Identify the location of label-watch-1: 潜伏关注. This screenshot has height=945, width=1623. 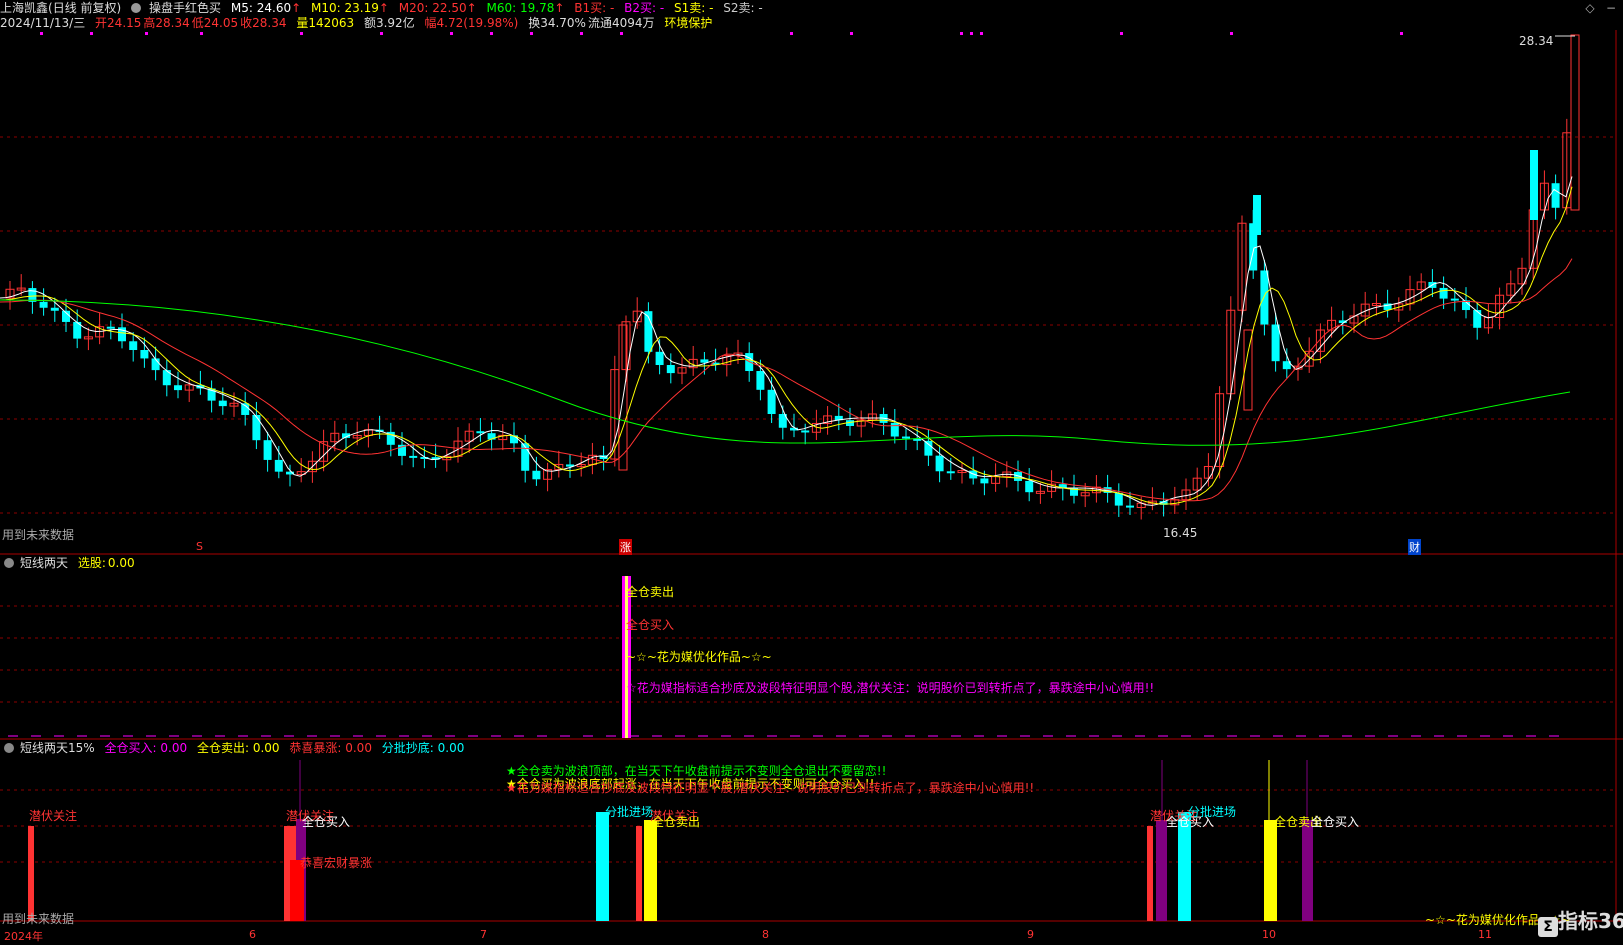
(53, 816).